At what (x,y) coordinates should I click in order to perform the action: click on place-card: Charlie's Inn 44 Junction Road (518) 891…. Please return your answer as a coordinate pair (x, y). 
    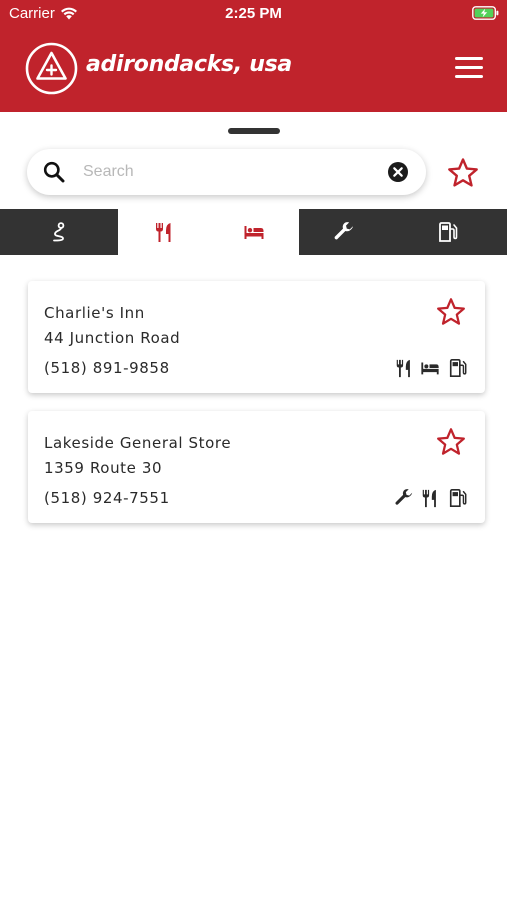
    Looking at the image, I should click on (256, 337).